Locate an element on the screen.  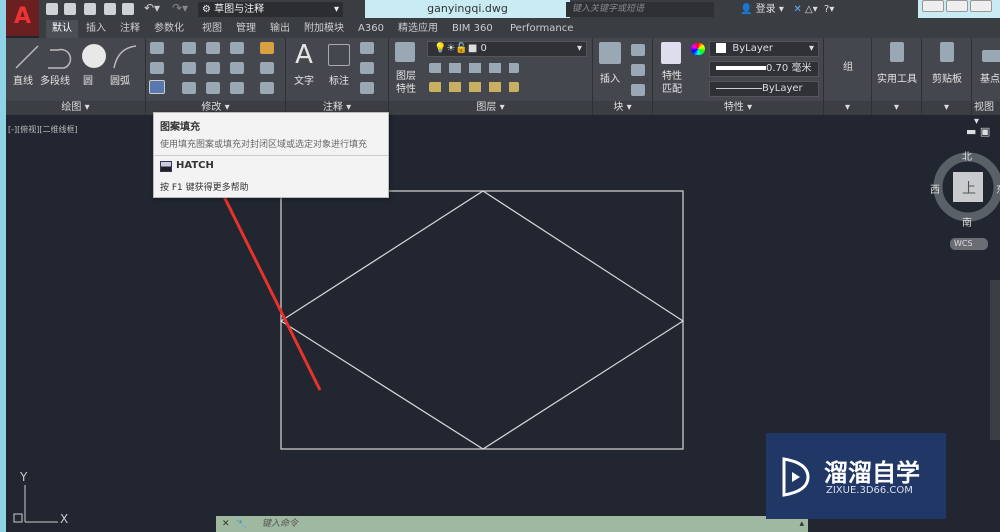
viewcube-south: 南 is located at coordinates (967, 221).